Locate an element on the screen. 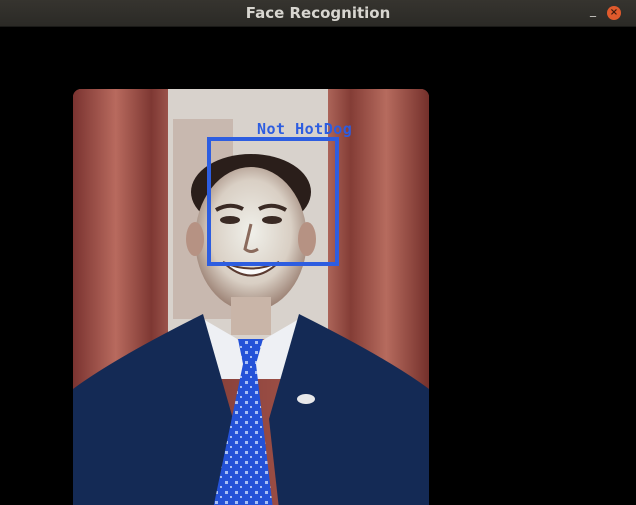 This screenshot has width=636, height=505. face-detection-box is located at coordinates (273, 201).